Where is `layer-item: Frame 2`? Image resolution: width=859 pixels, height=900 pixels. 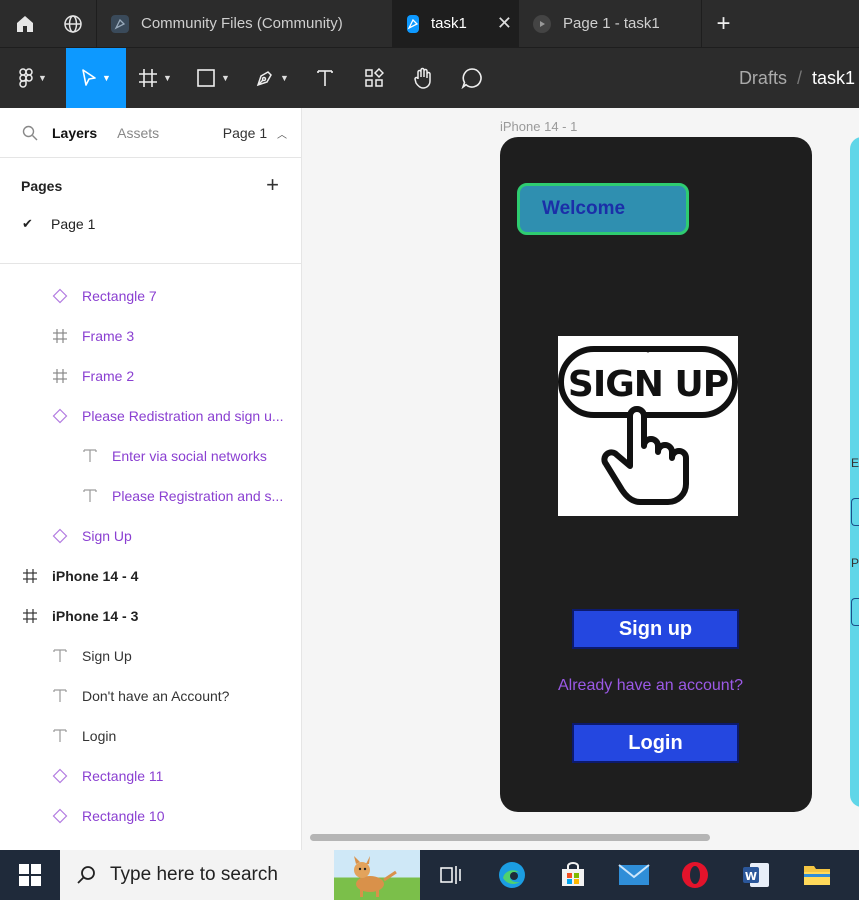
layer-item: Frame 2 is located at coordinates (93, 376).